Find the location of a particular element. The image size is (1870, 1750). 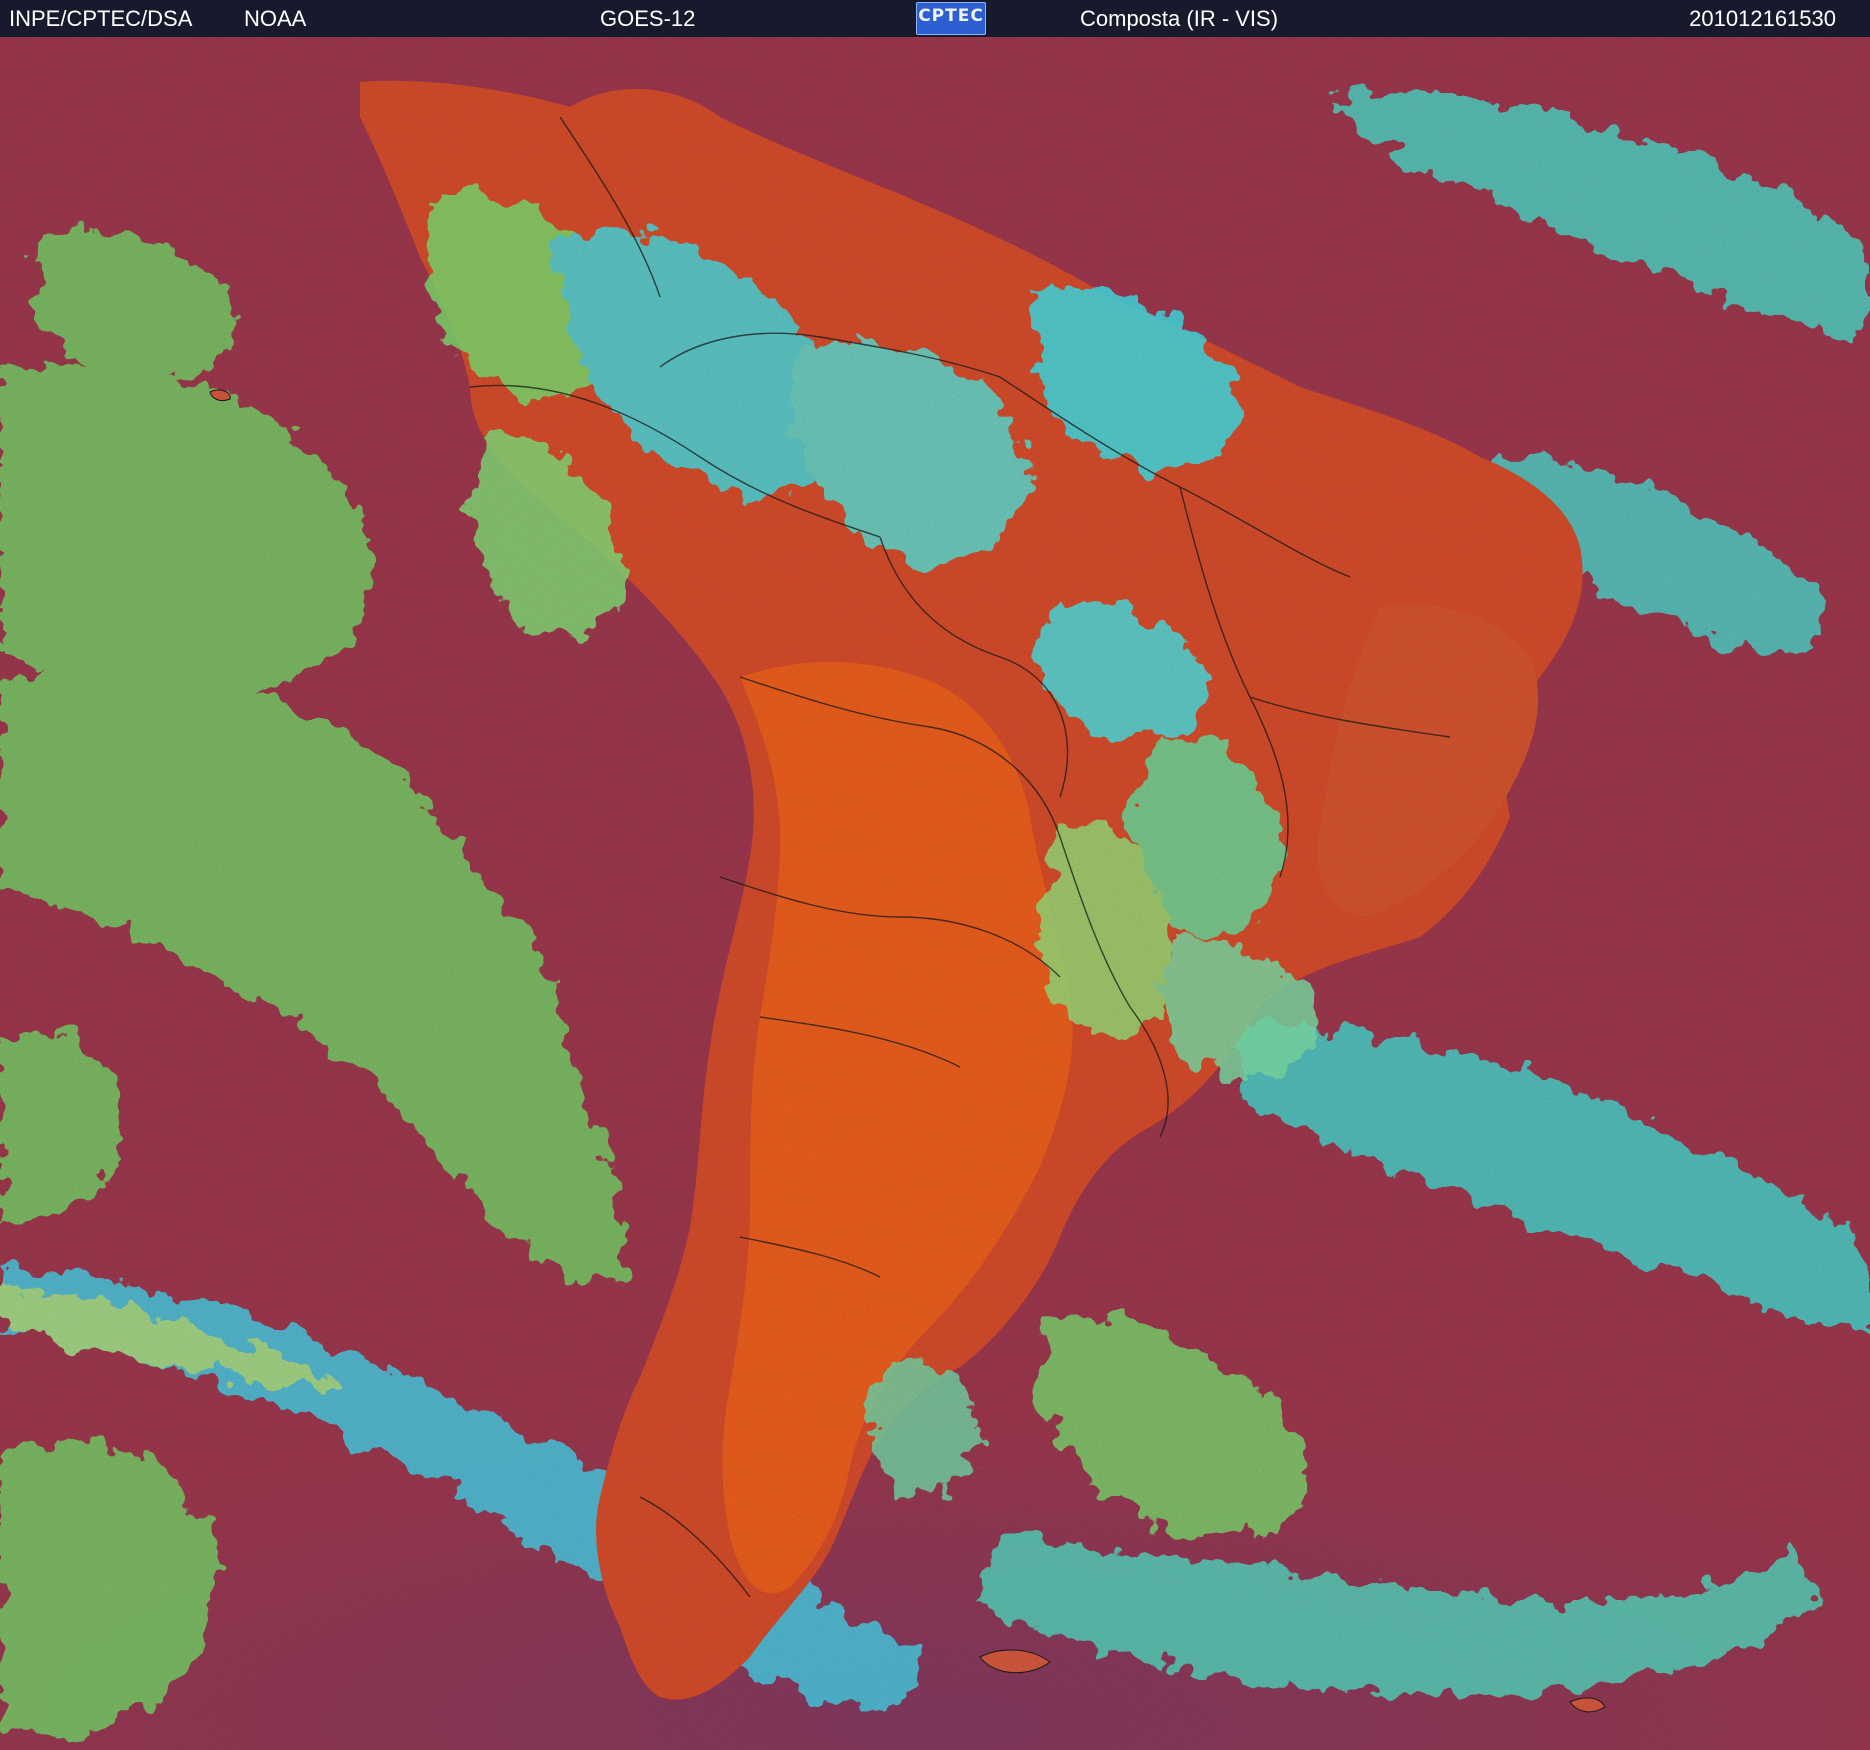

header-timestamp: 201012161530 is located at coordinates (1762, 18).